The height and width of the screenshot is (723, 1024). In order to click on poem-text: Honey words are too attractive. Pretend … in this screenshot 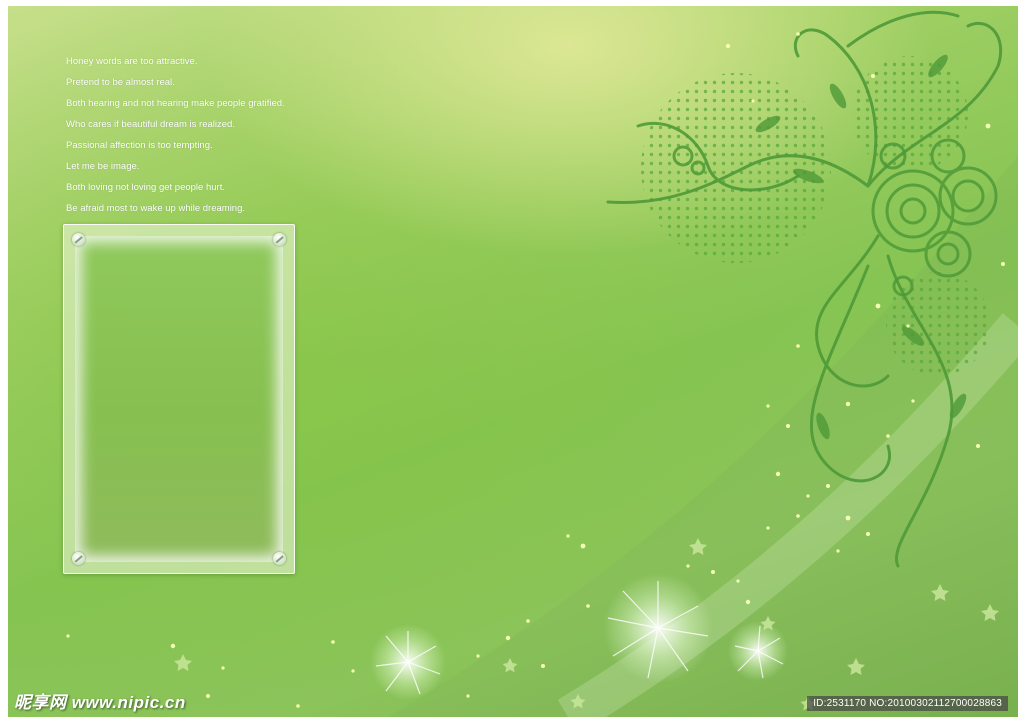, I will do `click(175, 135)`.